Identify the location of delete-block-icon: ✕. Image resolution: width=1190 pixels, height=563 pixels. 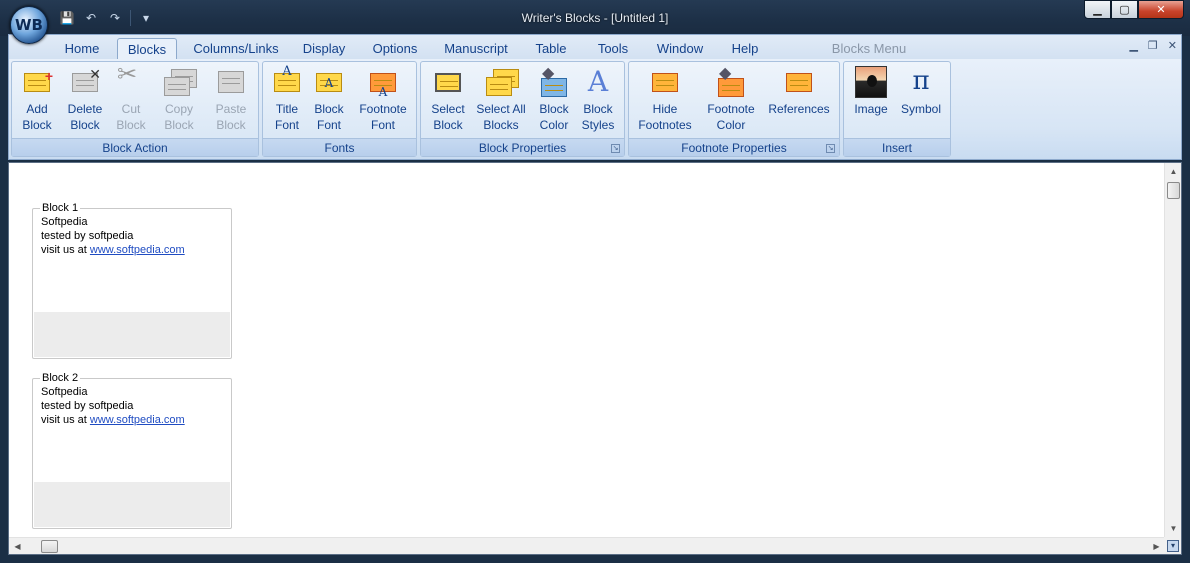
(85, 82).